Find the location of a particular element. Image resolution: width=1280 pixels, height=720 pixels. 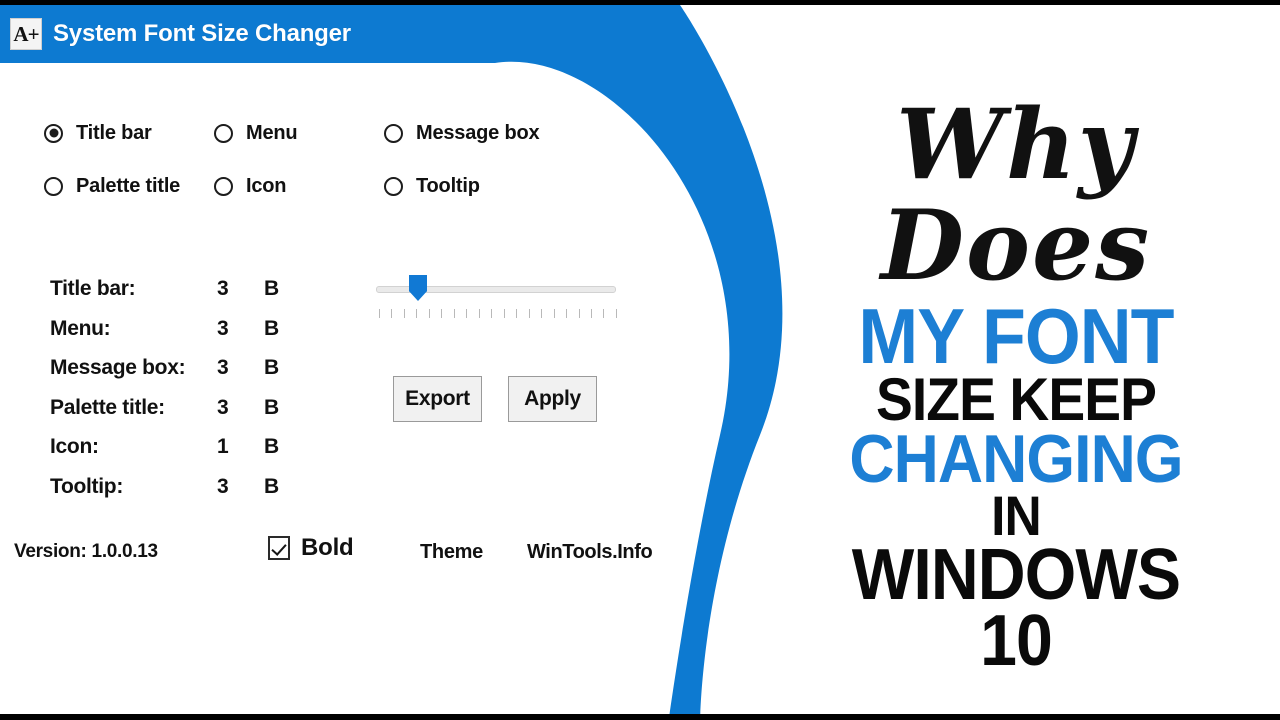

list-item: Tooltip: 3 B is located at coordinates (164, 495).